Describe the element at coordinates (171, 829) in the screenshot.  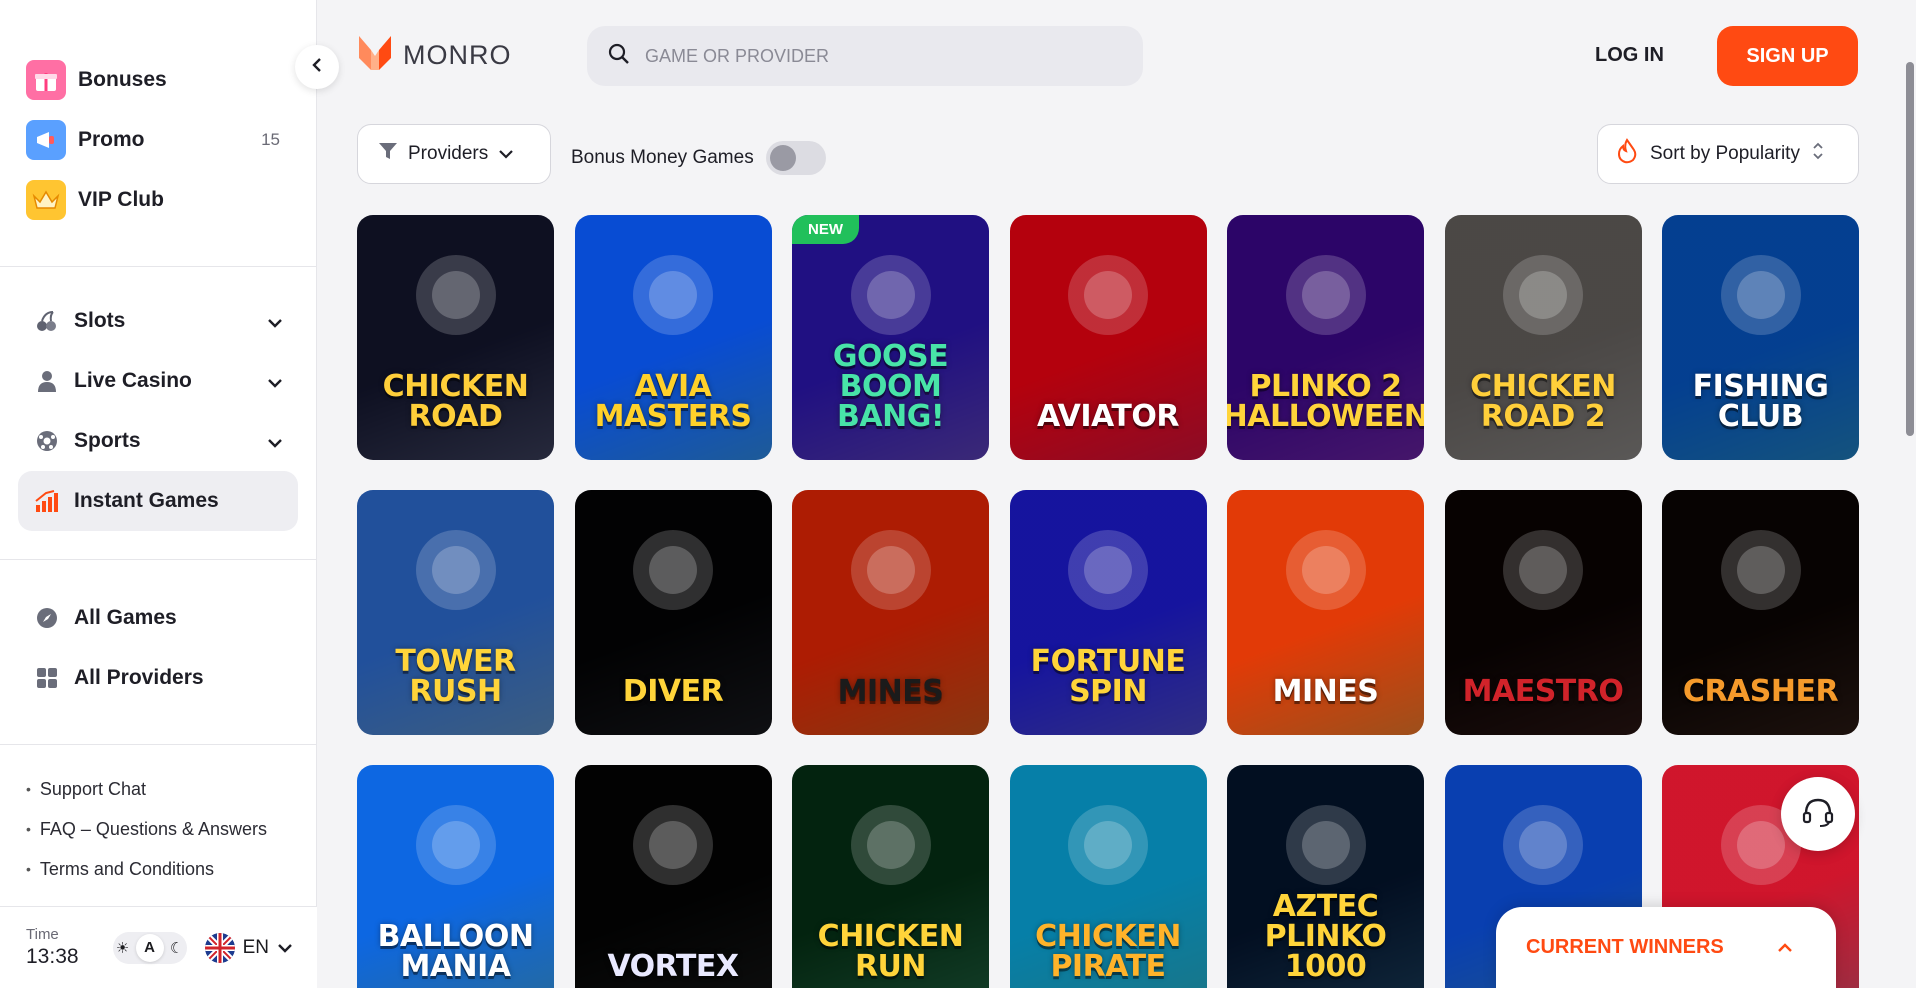
I see `faq-link: FAQ – Questions & Answers` at that location.